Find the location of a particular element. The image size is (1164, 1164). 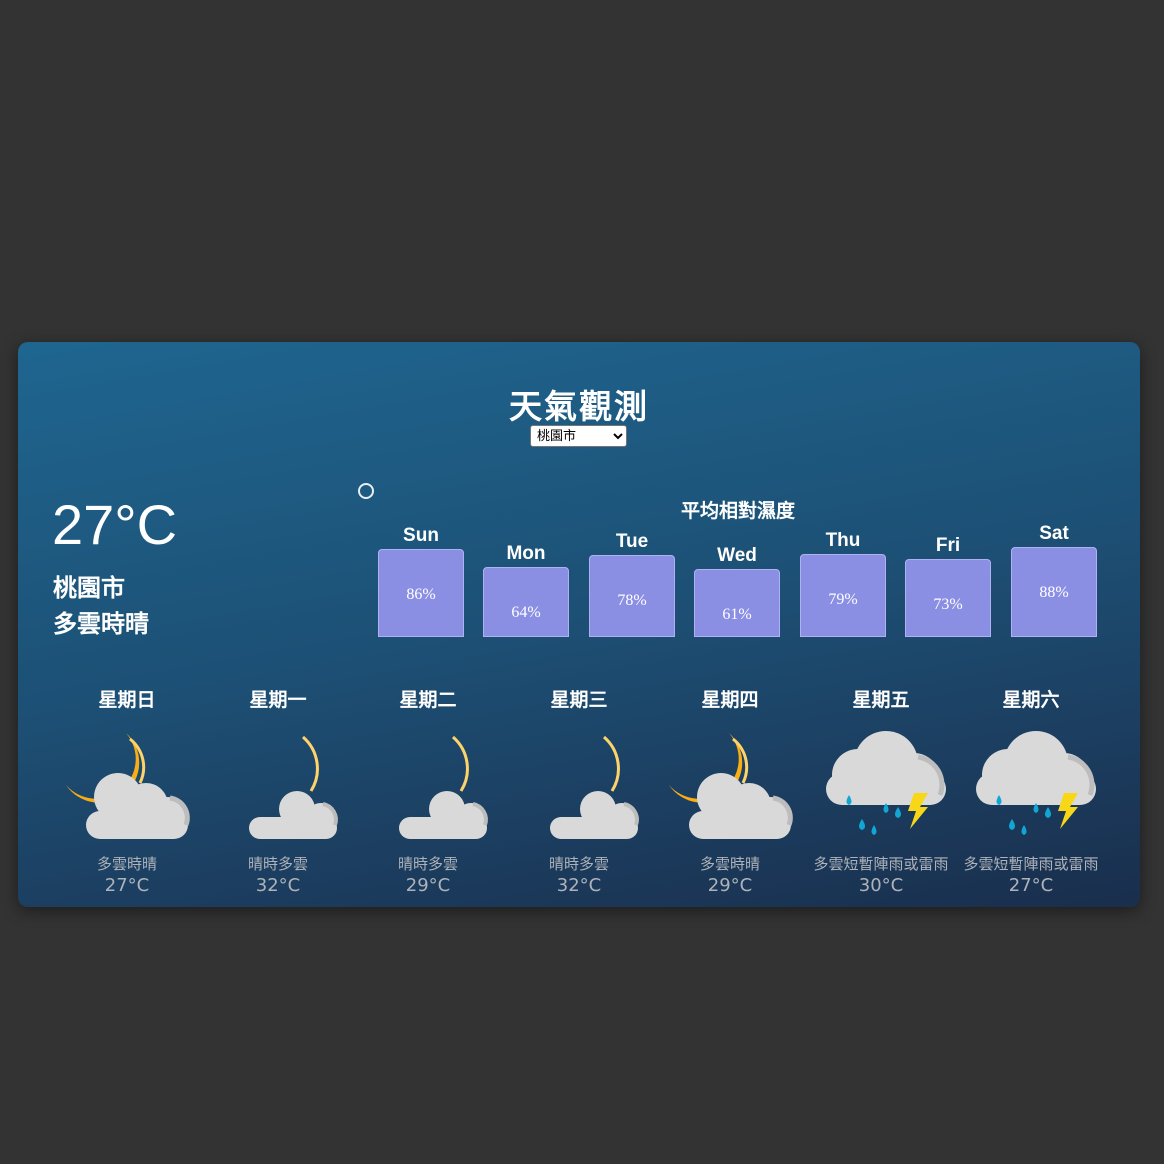

humidity-day-label: Tue is located at coordinates (632, 541).